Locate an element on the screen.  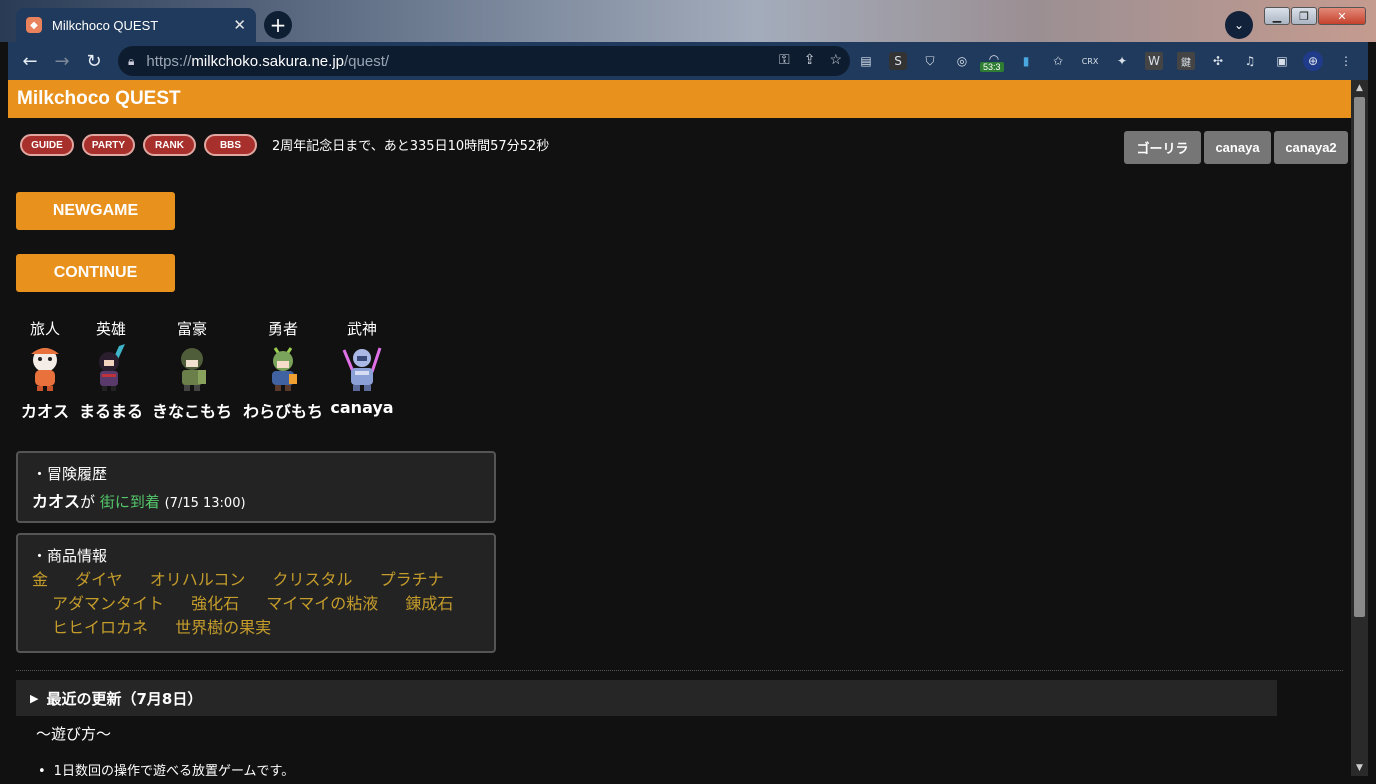
extension-kanji-icon: 鍵 is located at coordinates (1186, 61).